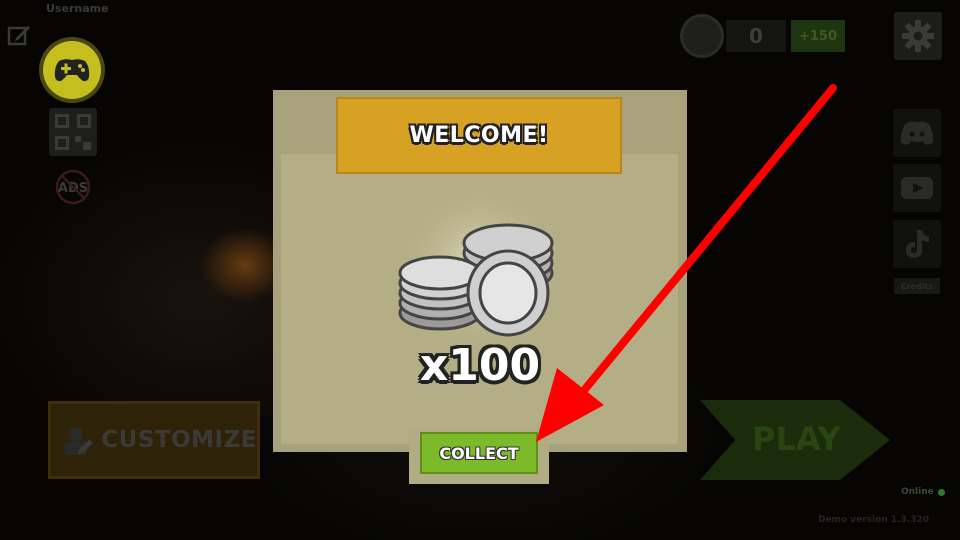 The width and height of the screenshot is (960, 540). Describe the element at coordinates (796, 439) in the screenshot. I see `play-label: PLAY` at that location.